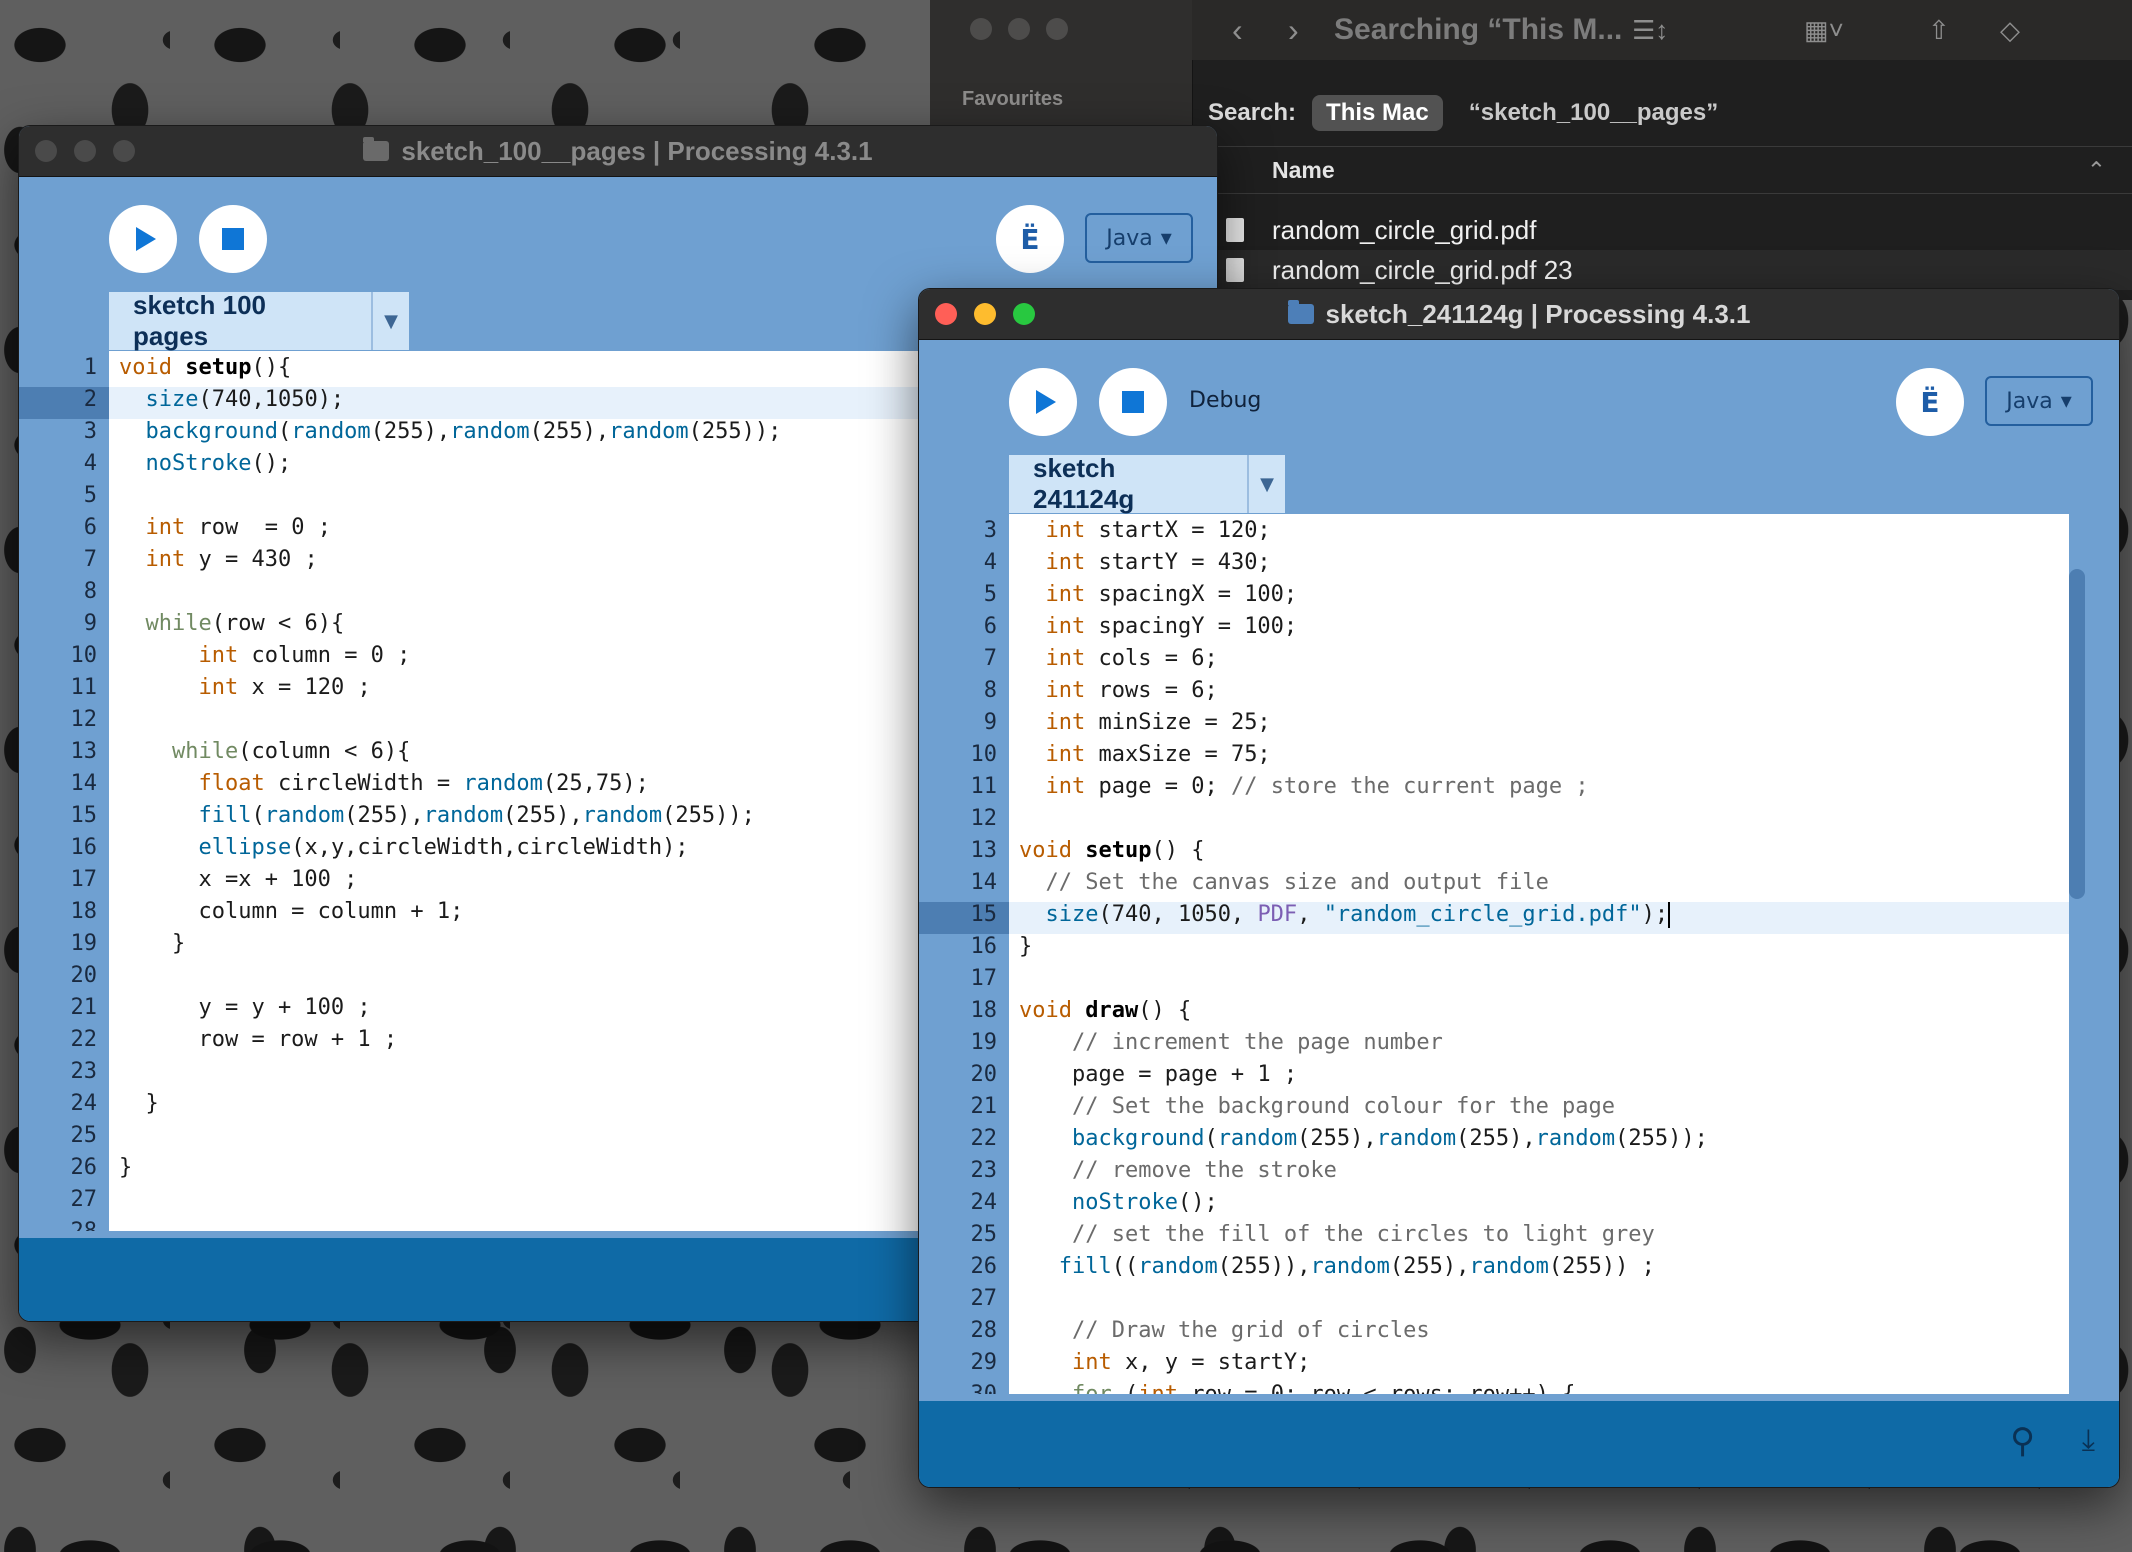 Image resolution: width=2132 pixels, height=1552 pixels. I want to click on code-line: int minSize = 25;, so click(1158, 722).